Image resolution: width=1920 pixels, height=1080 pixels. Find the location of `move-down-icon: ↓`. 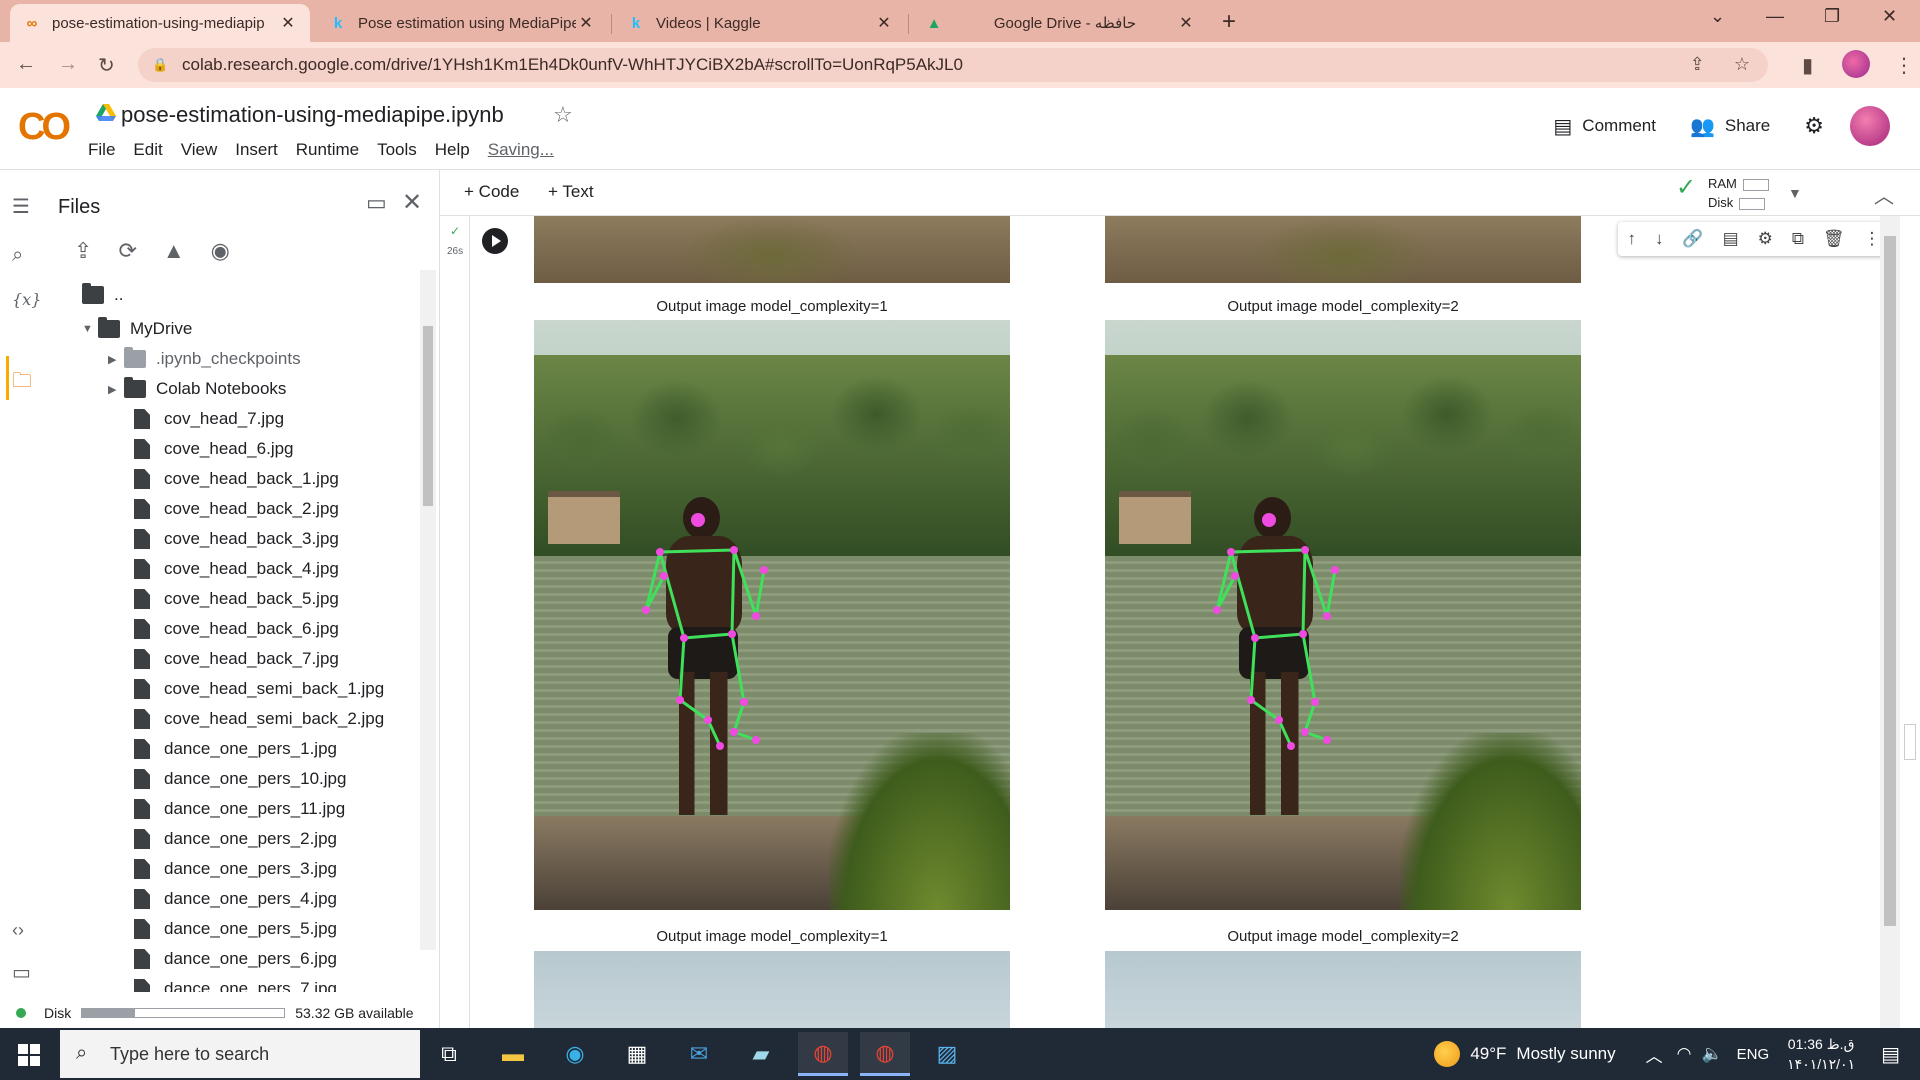

move-down-icon: ↓ is located at coordinates (1659, 239).